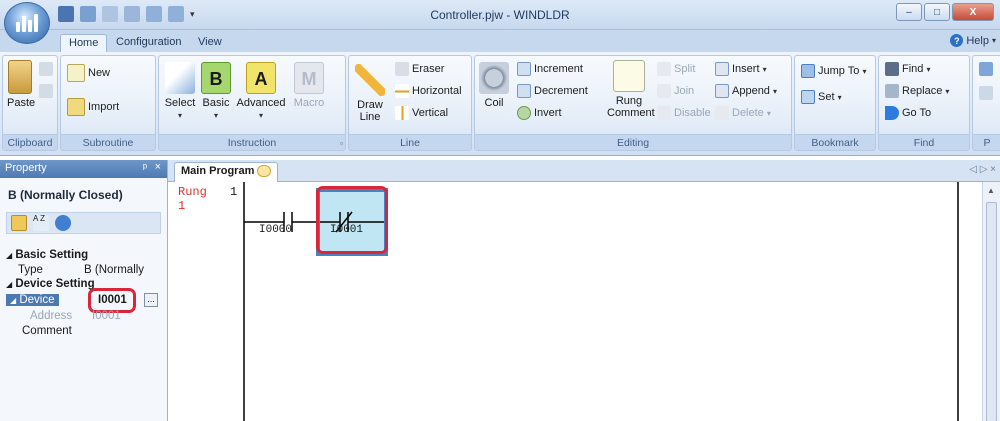 Image resolution: width=1000 pixels, height=421 pixels. I want to click on categorized-icon, so click(19, 223).